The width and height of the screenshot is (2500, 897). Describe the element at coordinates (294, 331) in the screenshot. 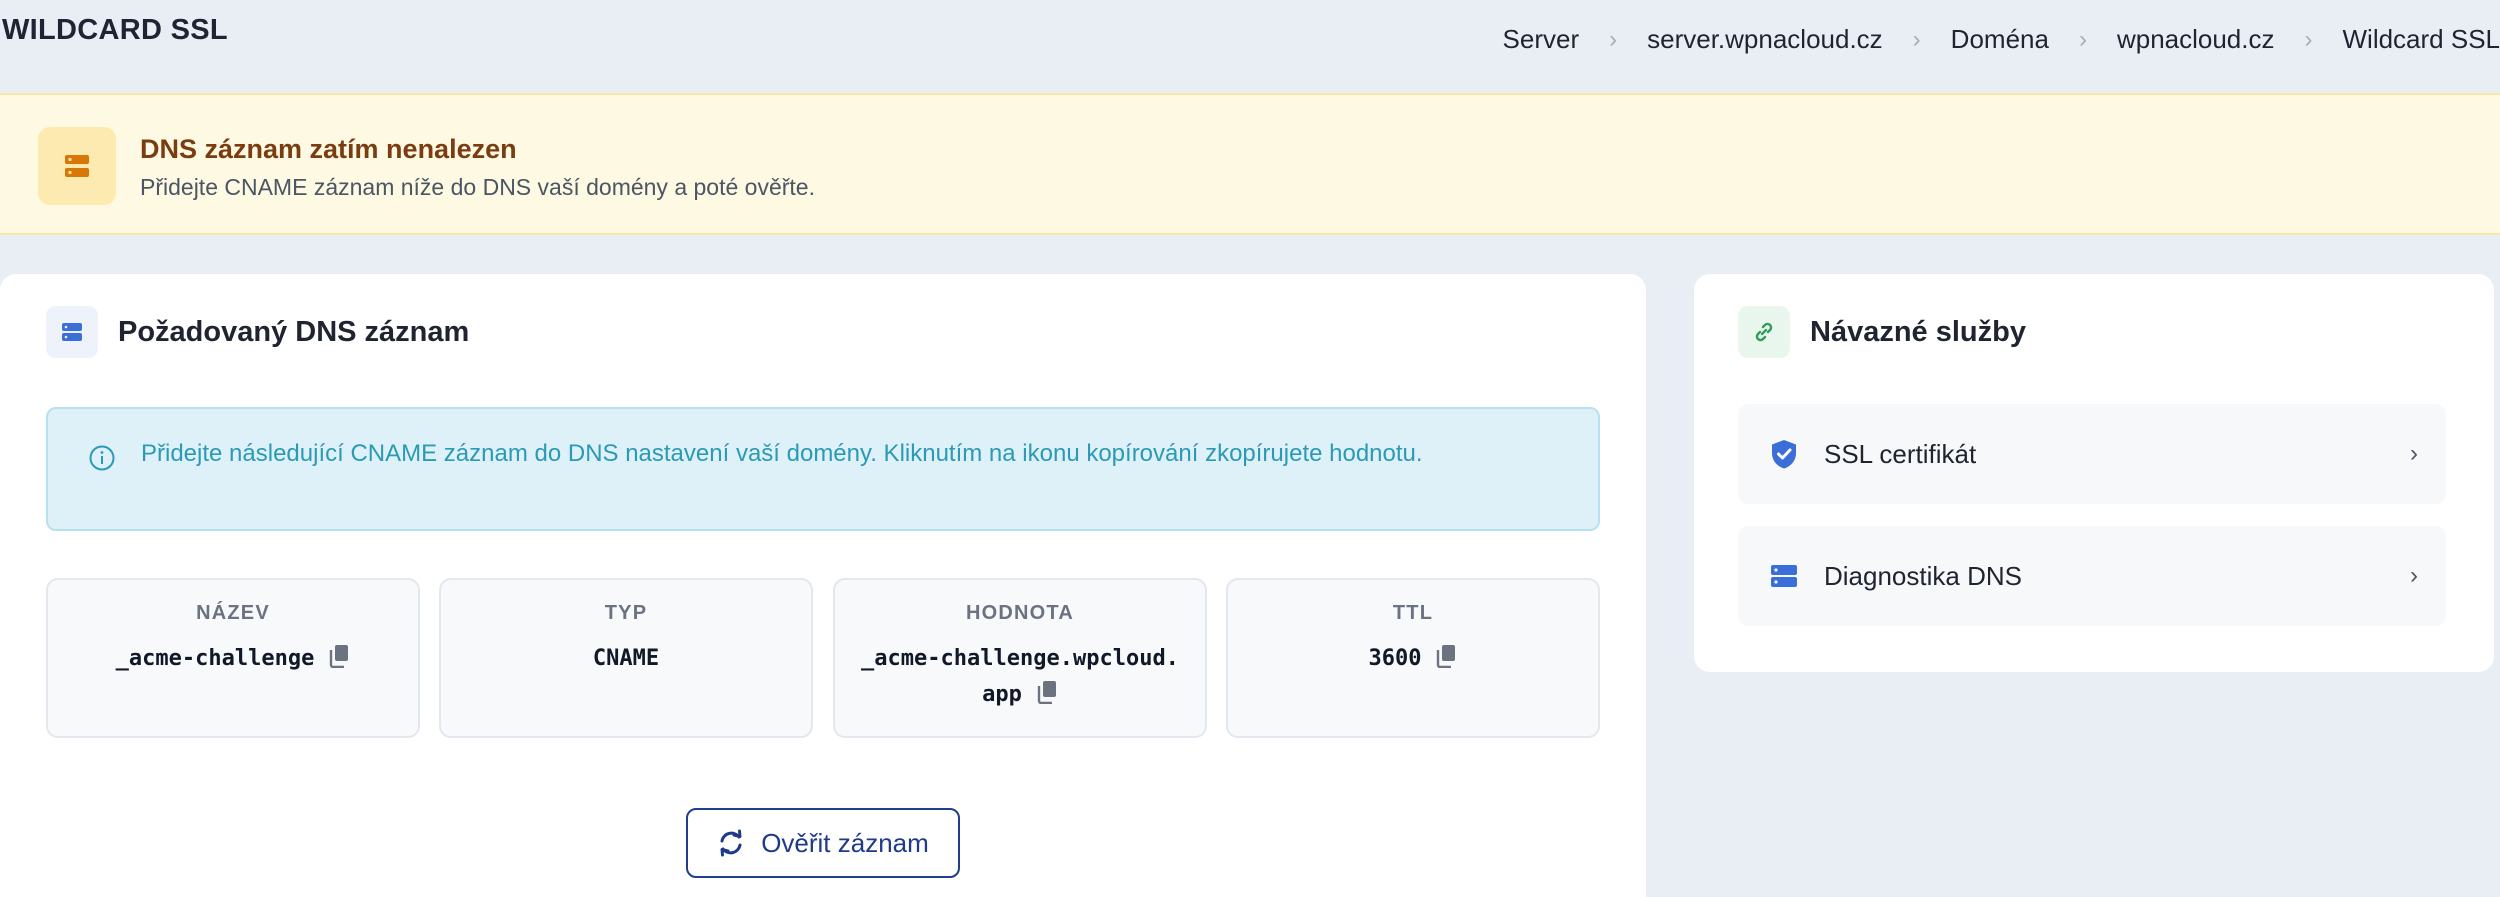

I see `card-title: Požadovaný DNS záznam` at that location.